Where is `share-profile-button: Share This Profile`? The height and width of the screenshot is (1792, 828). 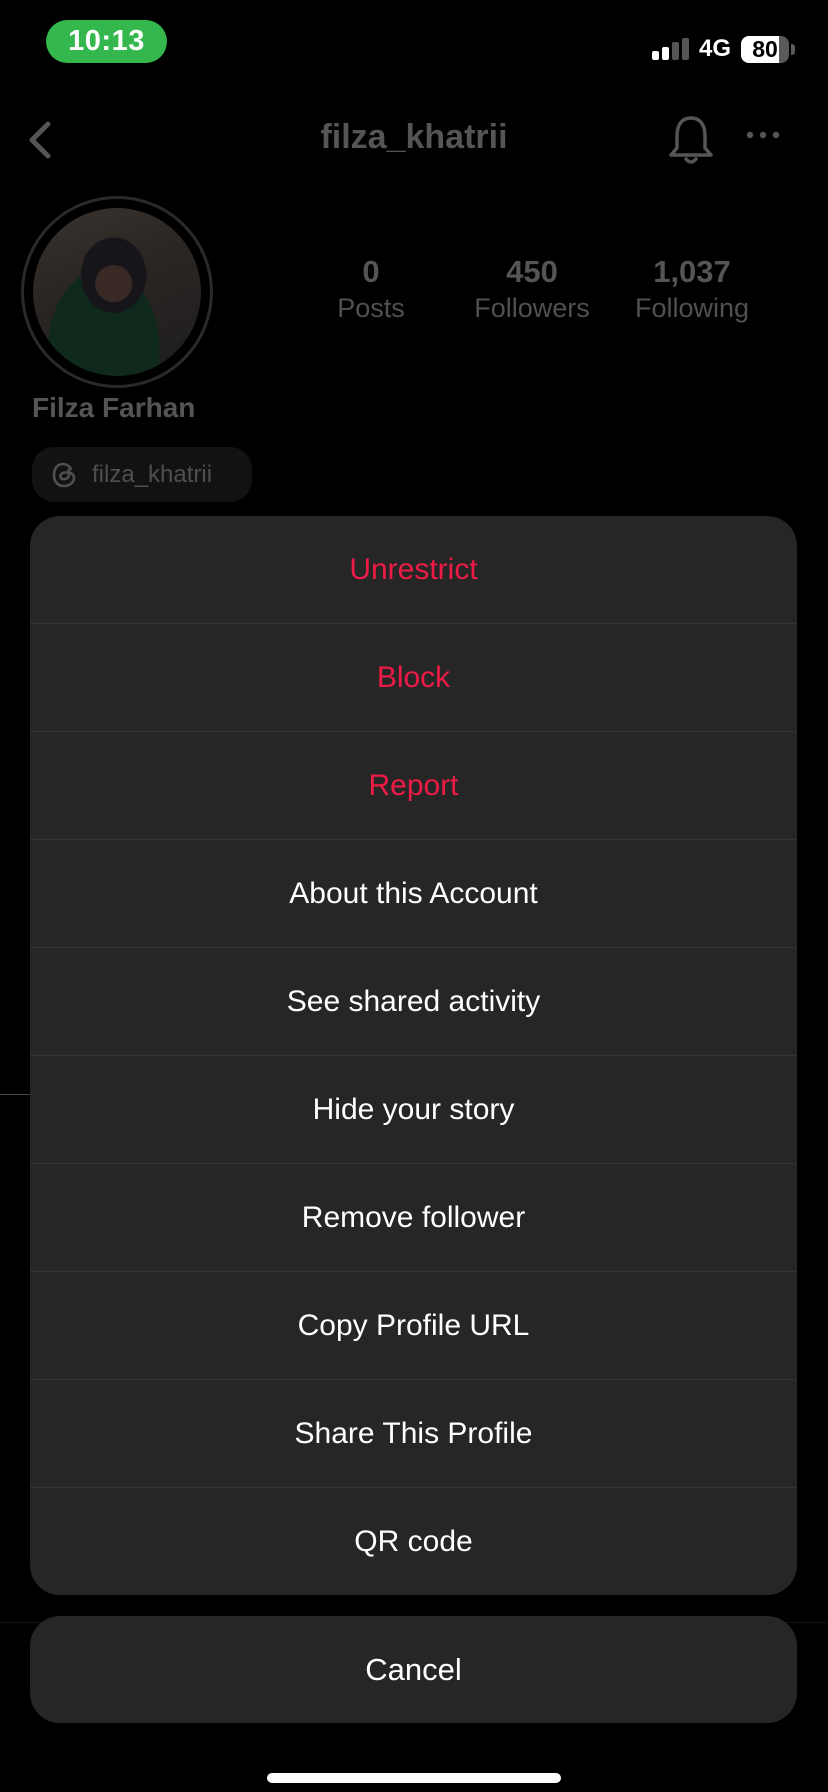 share-profile-button: Share This Profile is located at coordinates (413, 1434).